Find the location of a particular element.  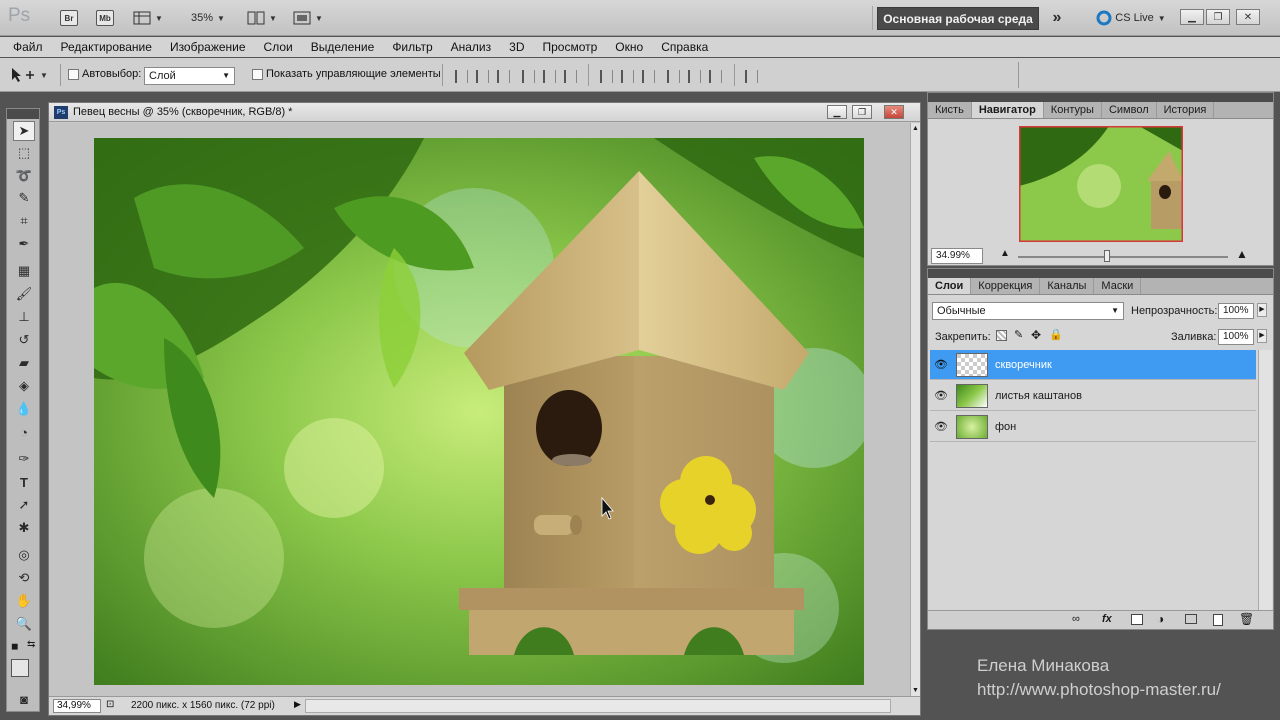

layer-row: 👁 скворечник is located at coordinates (1093, 365).